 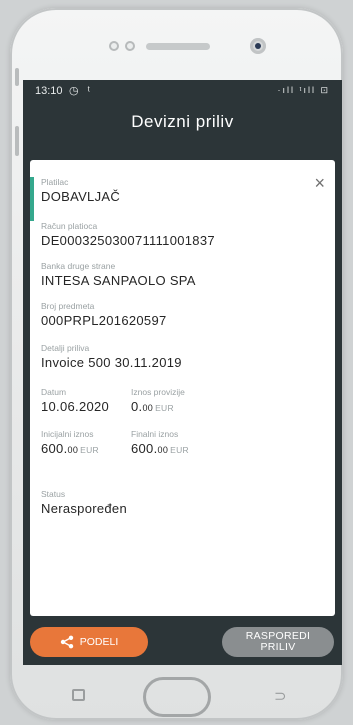 I want to click on datum-label: Datum, so click(x=54, y=392).